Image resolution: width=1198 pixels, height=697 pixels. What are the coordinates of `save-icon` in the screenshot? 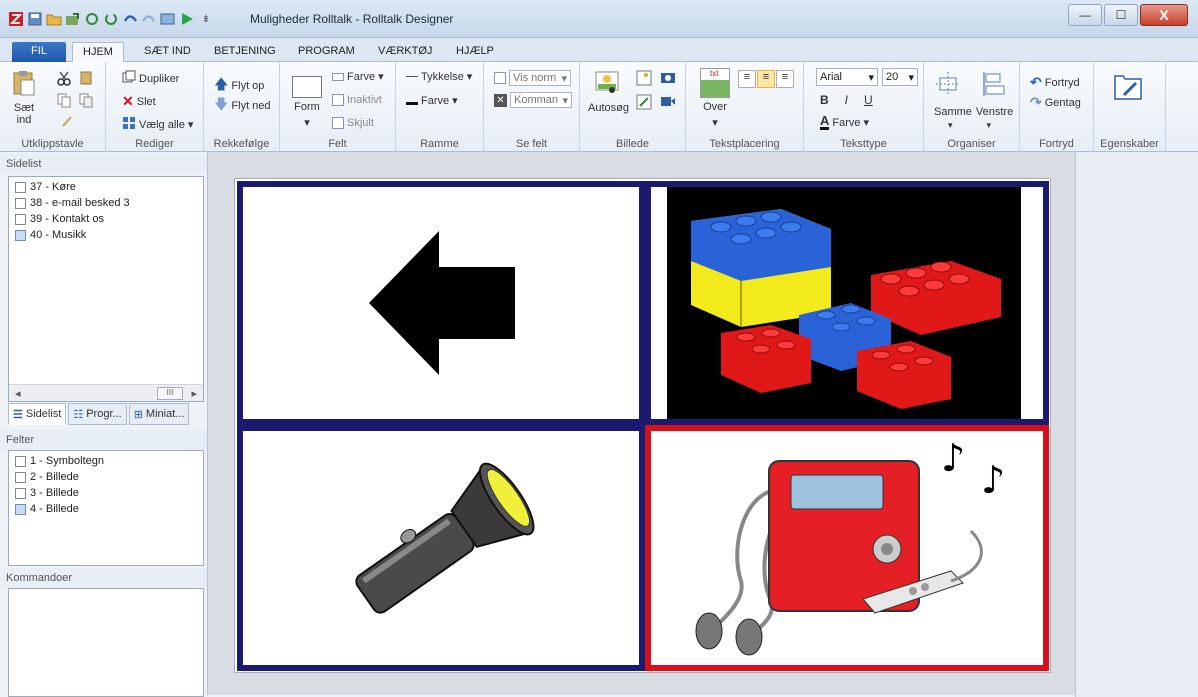 It's located at (35, 19).